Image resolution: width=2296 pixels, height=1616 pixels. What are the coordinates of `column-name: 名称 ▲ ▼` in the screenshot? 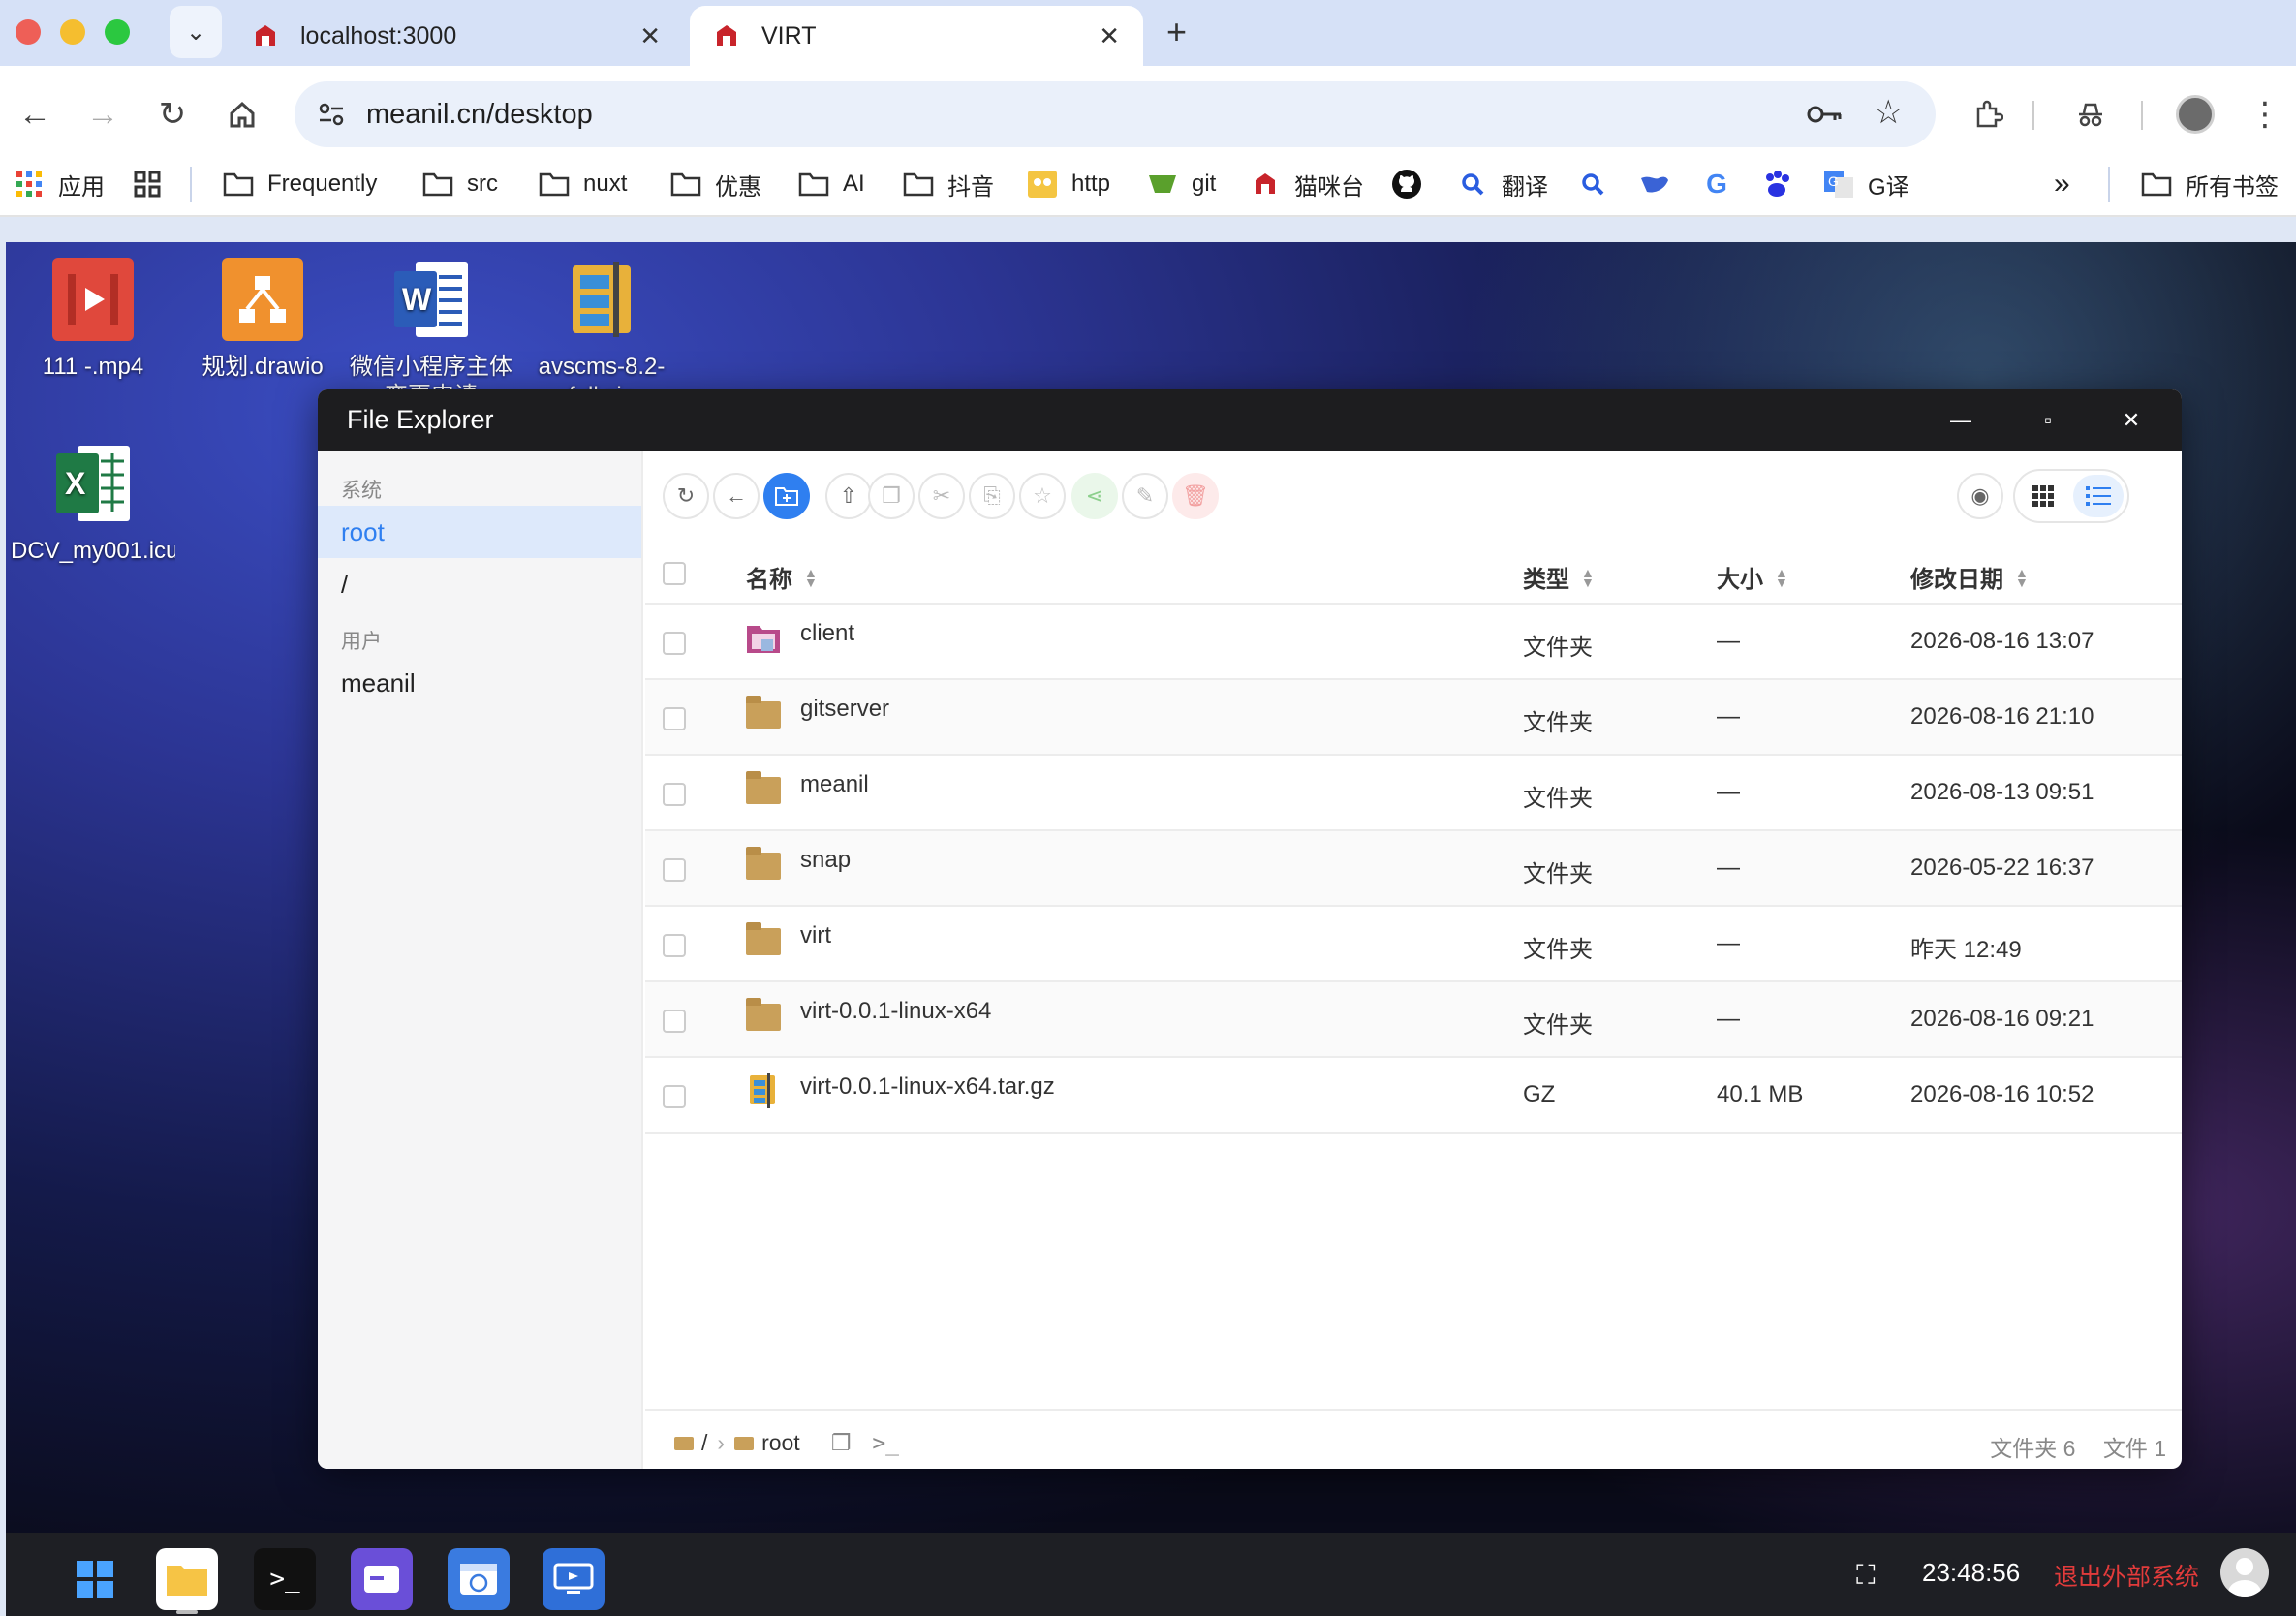 It's located at (782, 577).